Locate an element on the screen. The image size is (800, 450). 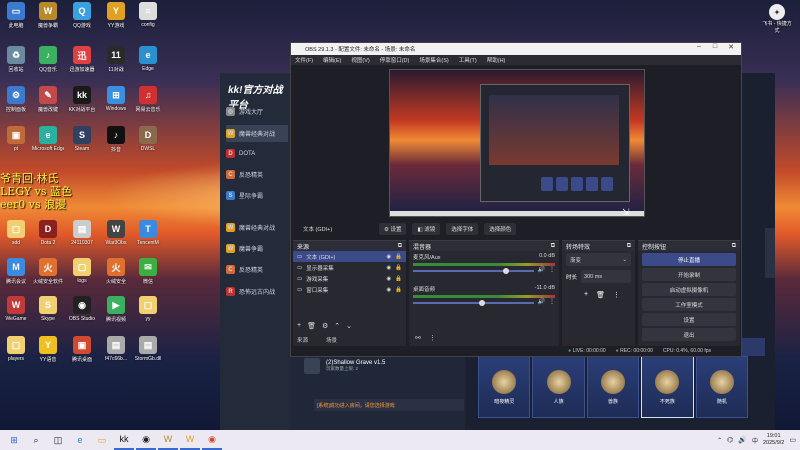
close-icon: ✕ is located at coordinates (731, 47).